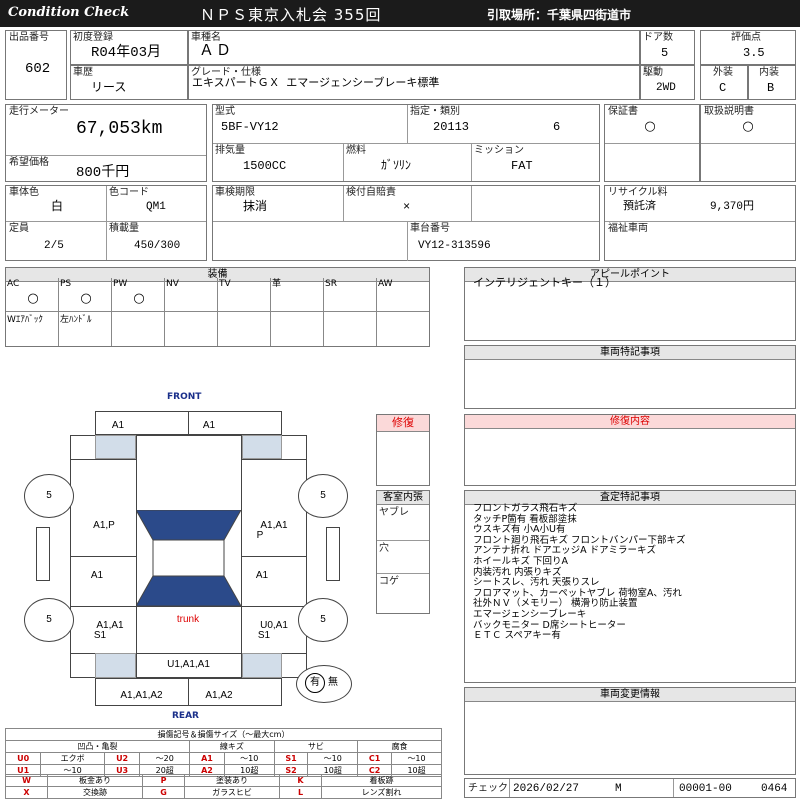 Image resolution: width=800 pixels, height=800 pixels. Describe the element at coordinates (630, 422) in the screenshot. I see `repair-detail-title: 修復内容` at that location.